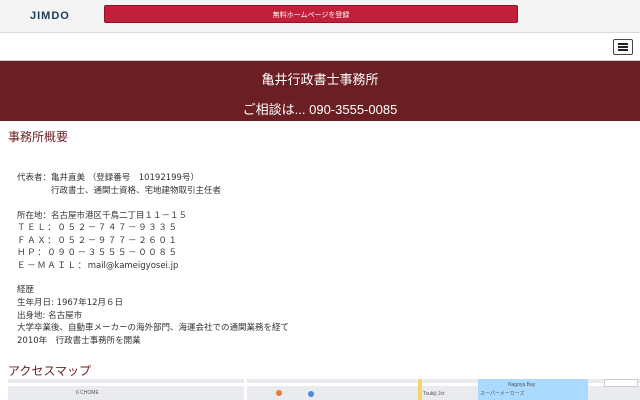  I want to click on birthplace-line: 出身地: 名古屋市, so click(50, 316).